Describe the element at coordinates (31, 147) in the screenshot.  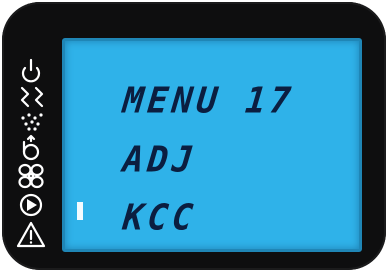
I see `meter-icon` at that location.